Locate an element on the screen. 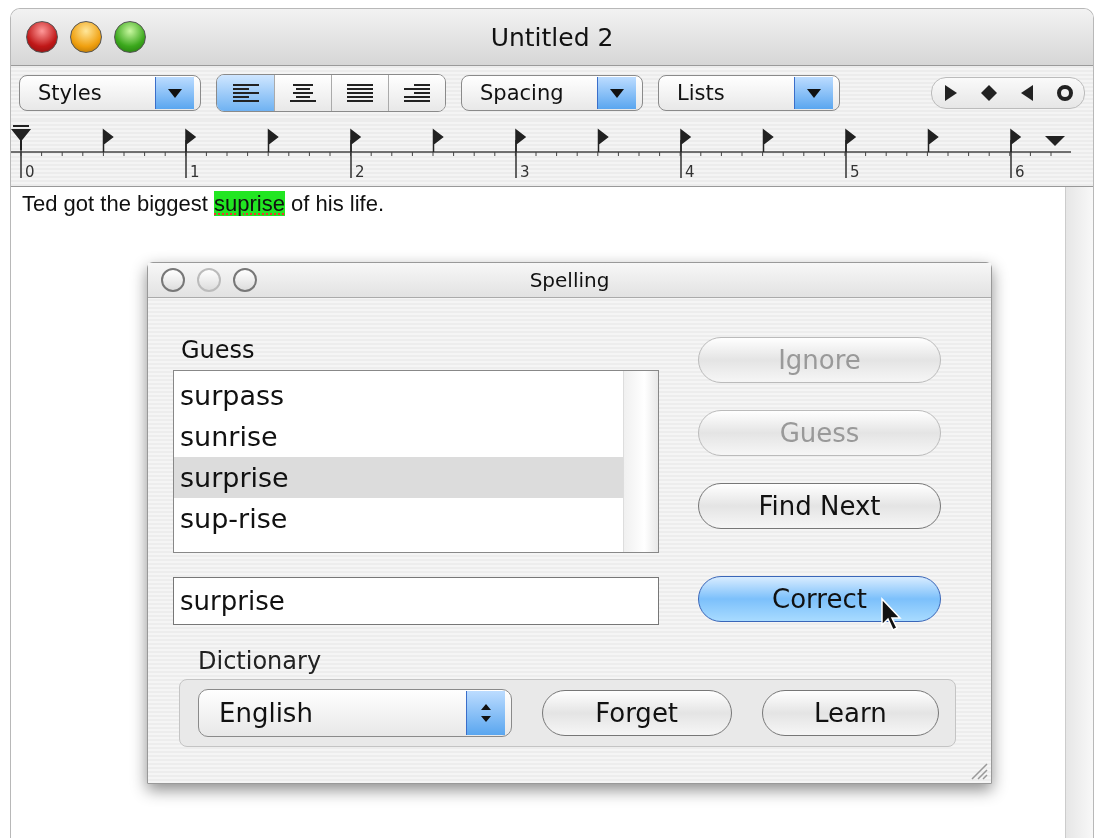 Image resolution: width=1102 pixels, height=838 pixels. panel-title: Spelling is located at coordinates (569, 280).